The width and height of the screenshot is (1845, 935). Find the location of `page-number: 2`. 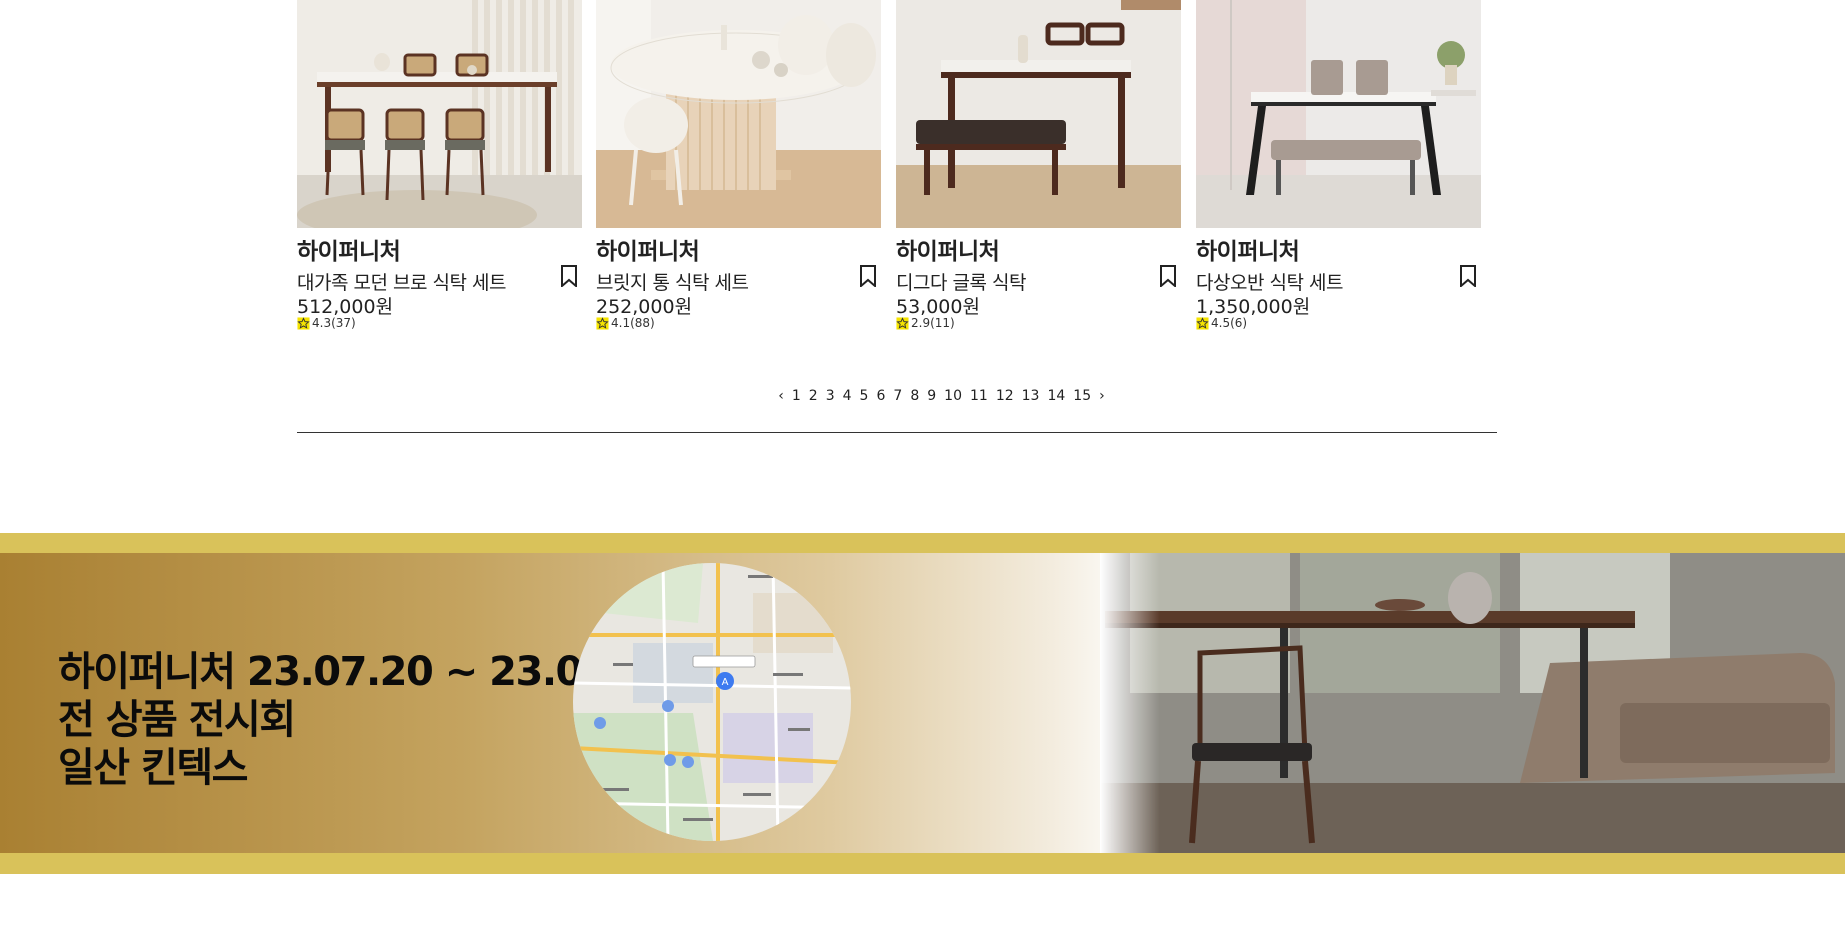

page-number: 2 is located at coordinates (813, 396).